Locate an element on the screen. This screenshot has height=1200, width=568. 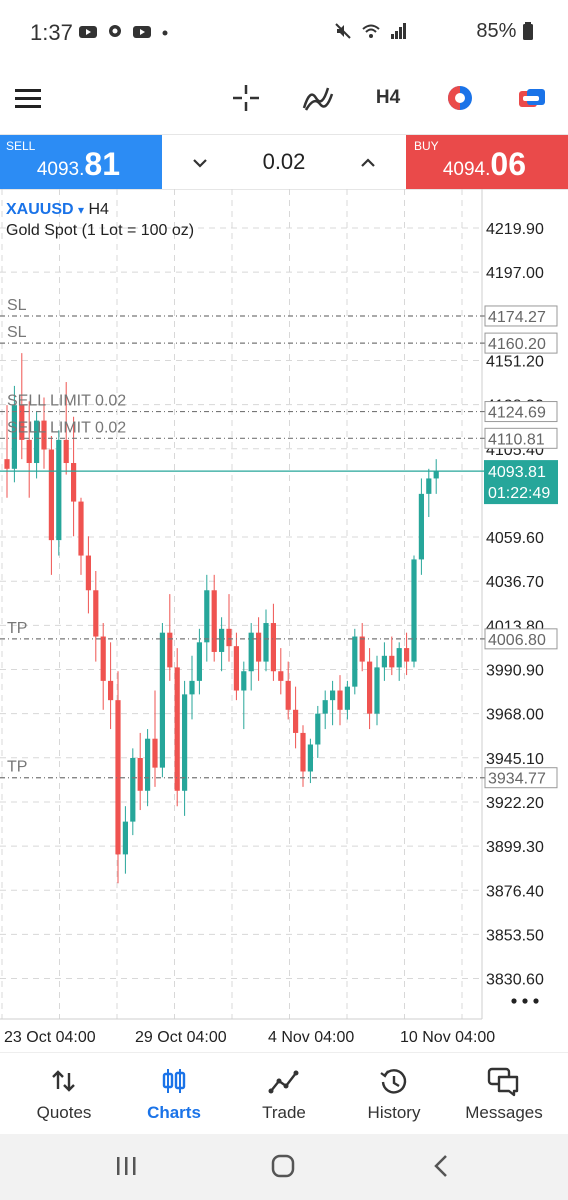
x-axis-label: 29 Oct 04:00 is located at coordinates (181, 1037).